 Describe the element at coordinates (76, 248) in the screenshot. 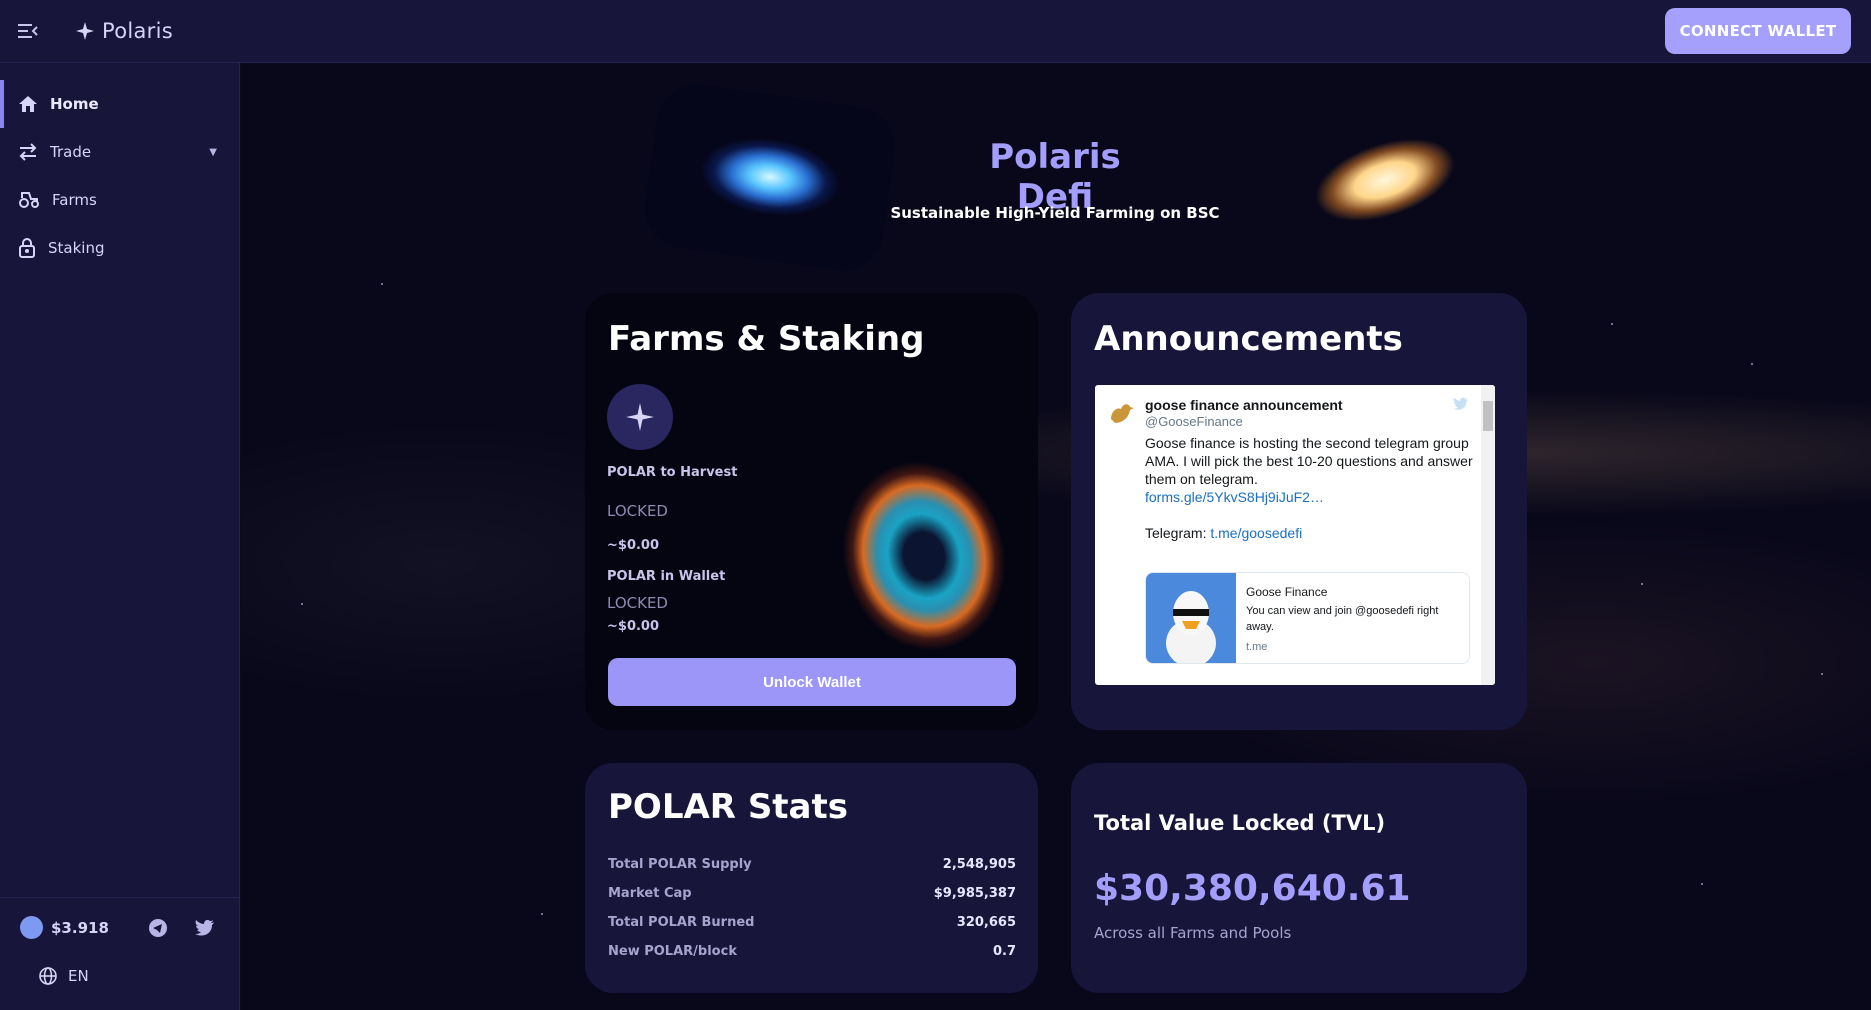

I see `sidebar-item-label: Staking` at that location.